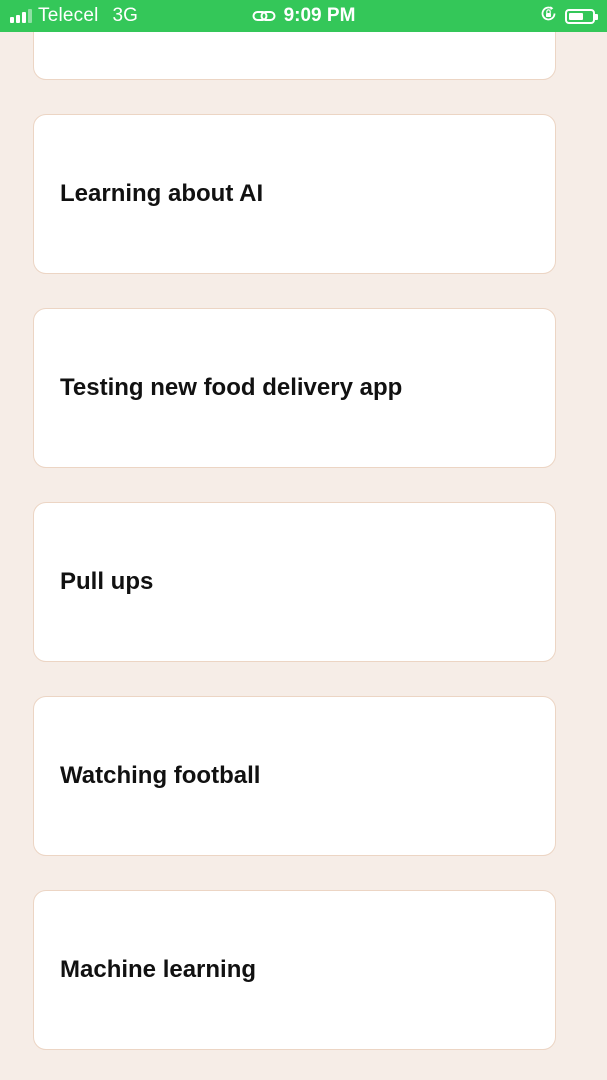 The width and height of the screenshot is (607, 1080). Describe the element at coordinates (294, 194) in the screenshot. I see `list-card: Learning about AI` at that location.